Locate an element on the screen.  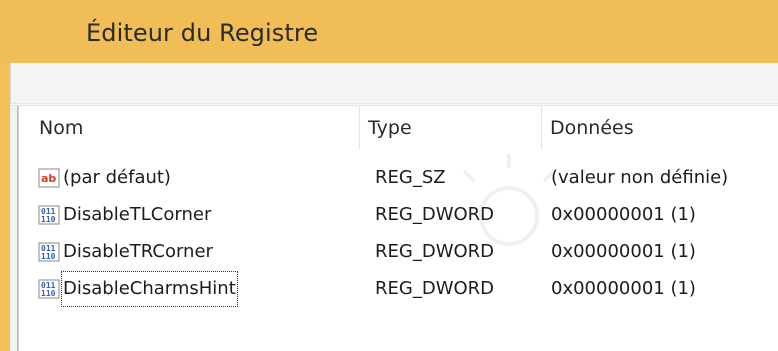
tree-pane-edge is located at coordinates (14, 228).